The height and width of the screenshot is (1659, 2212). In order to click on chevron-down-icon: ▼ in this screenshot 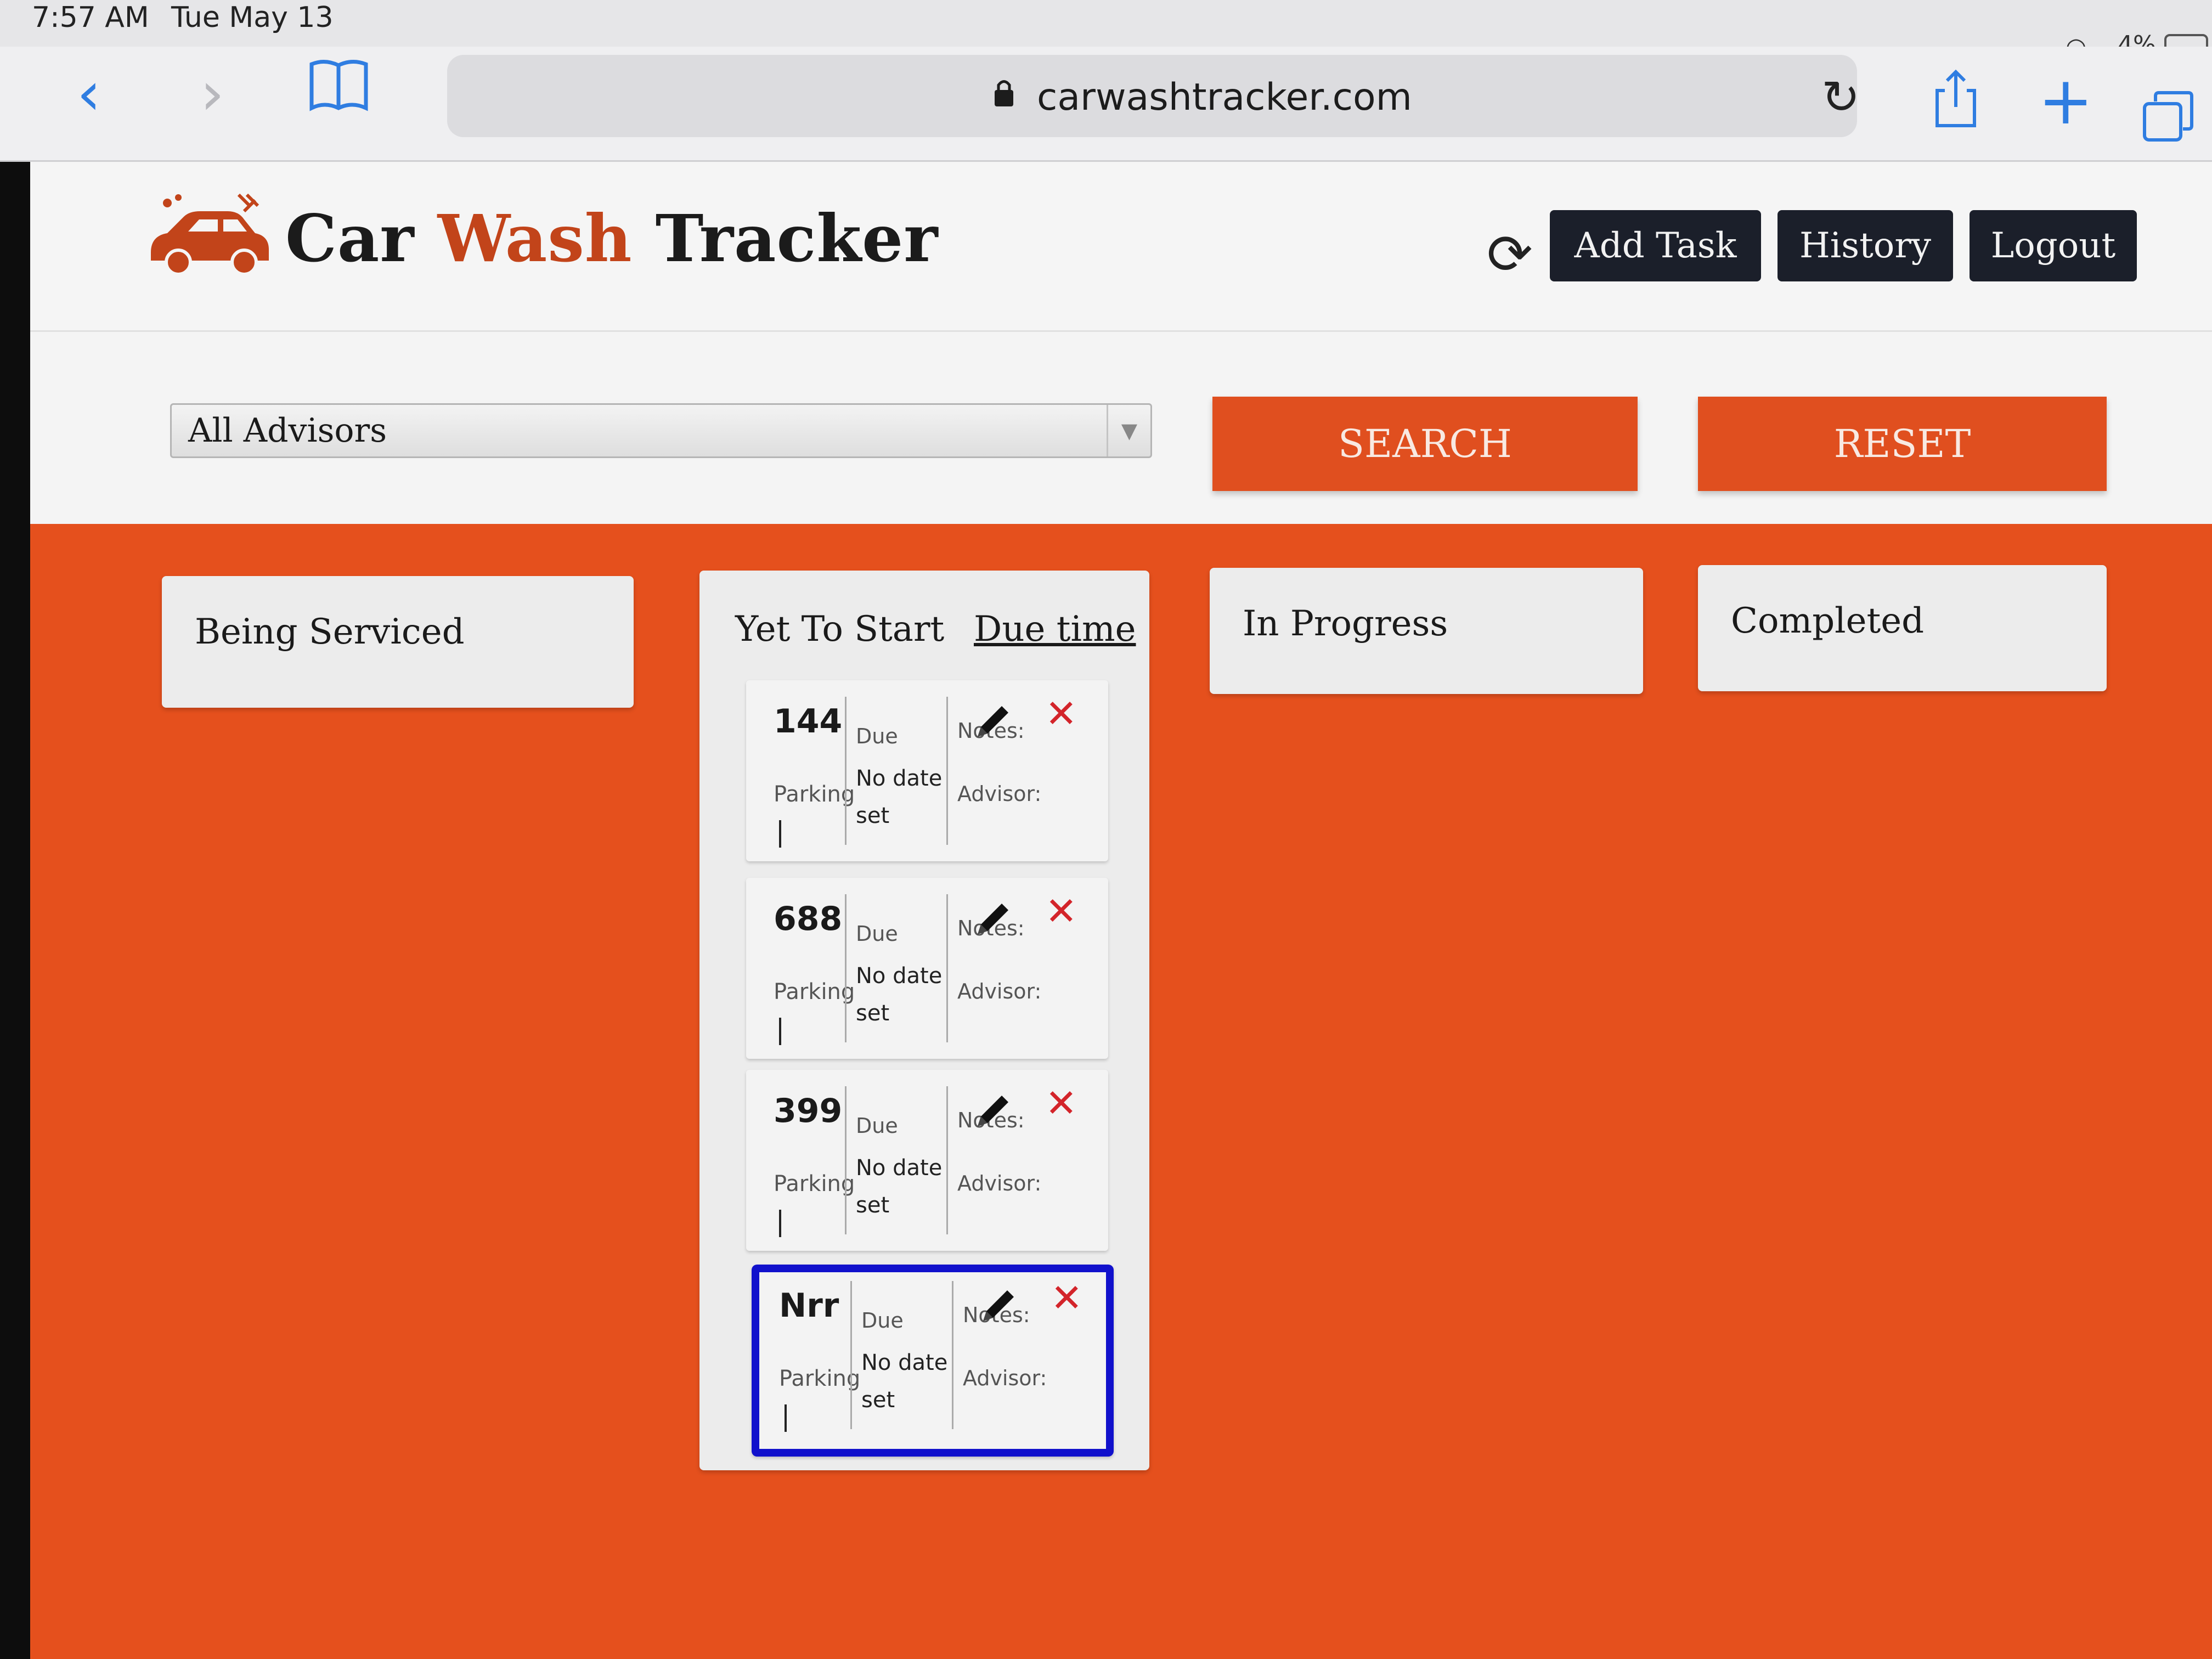, I will do `click(1128, 430)`.